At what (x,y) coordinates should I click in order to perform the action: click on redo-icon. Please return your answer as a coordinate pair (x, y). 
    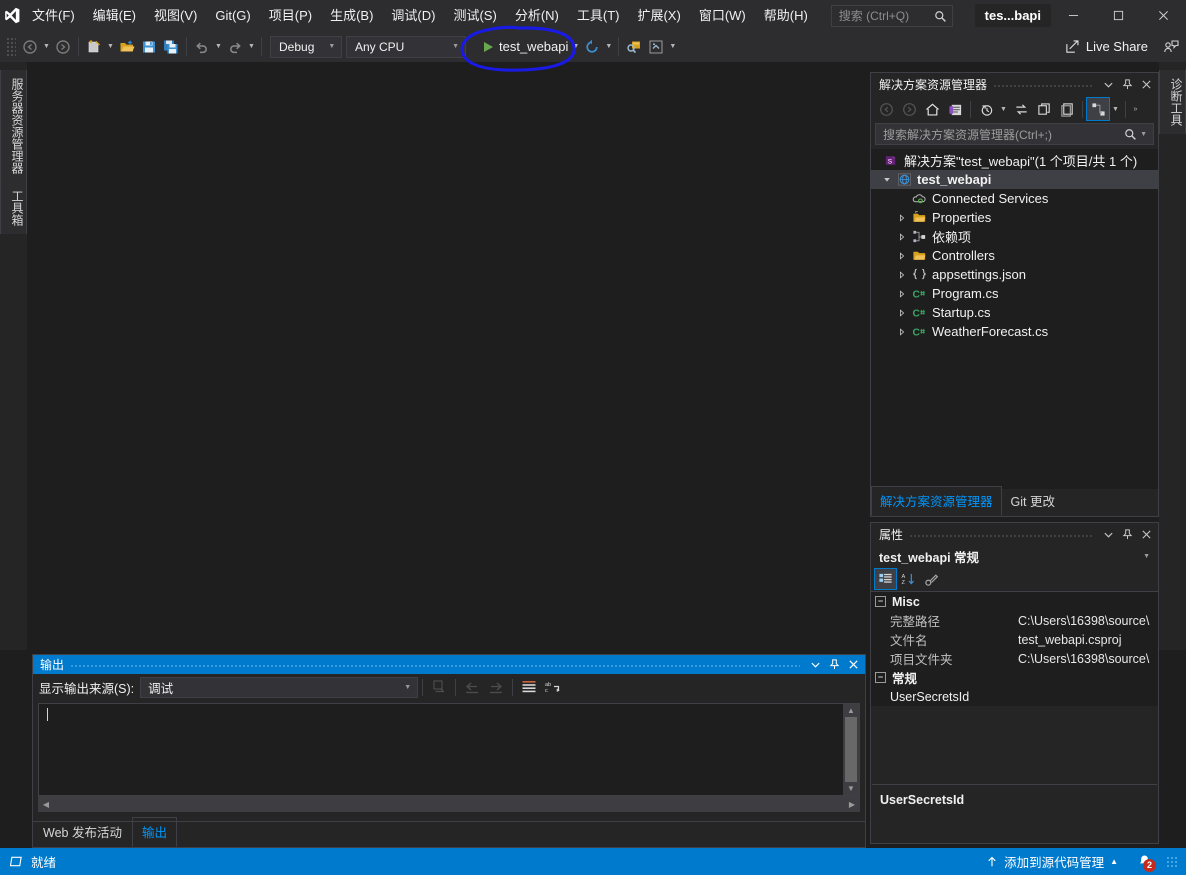
    Looking at the image, I should click on (235, 47).